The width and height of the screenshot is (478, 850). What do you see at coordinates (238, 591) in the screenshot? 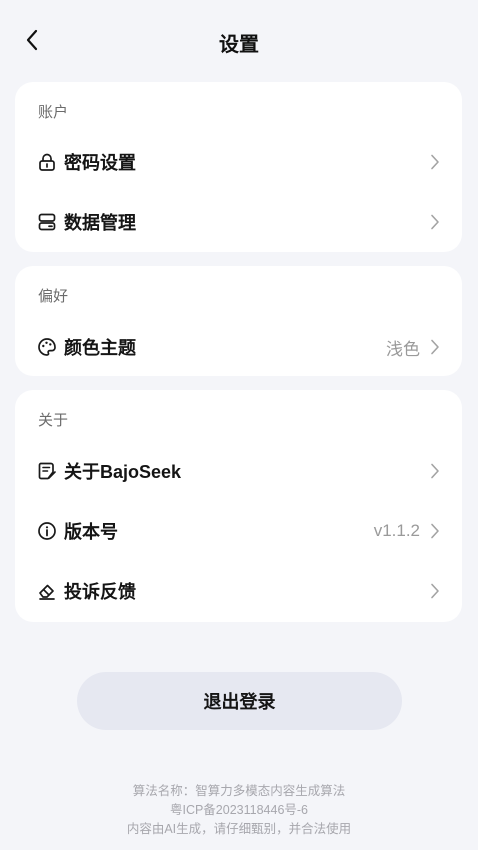
I see `feedback-item: 投诉反馈` at bounding box center [238, 591].